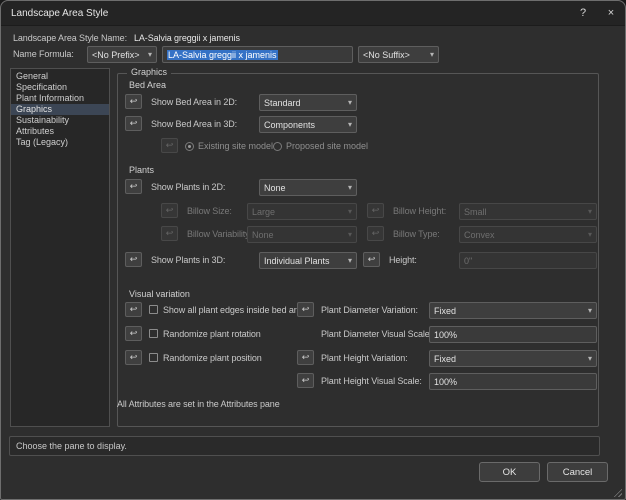  What do you see at coordinates (60, 120) in the screenshot?
I see `sidebar-item-sustainability: Sustainability` at bounding box center [60, 120].